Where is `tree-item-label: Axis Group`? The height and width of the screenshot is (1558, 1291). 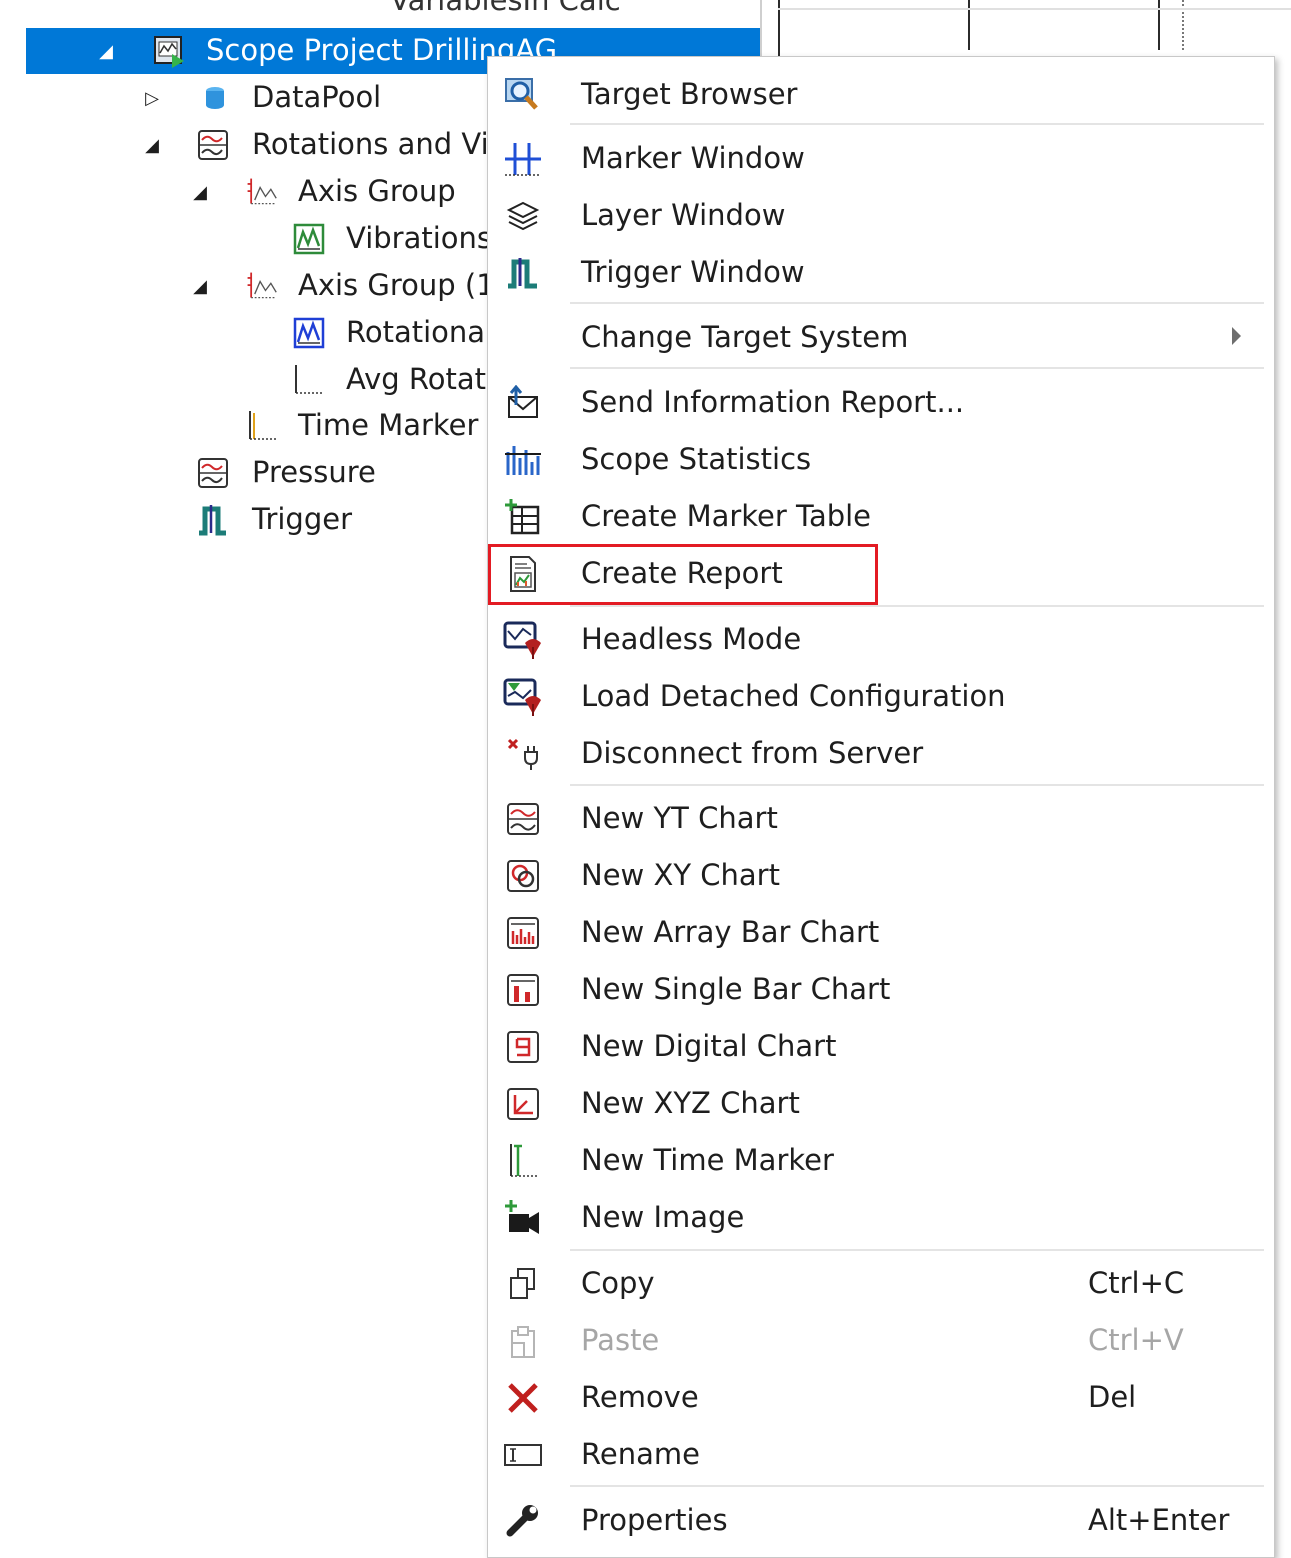
tree-item-label: Axis Group is located at coordinates (377, 191).